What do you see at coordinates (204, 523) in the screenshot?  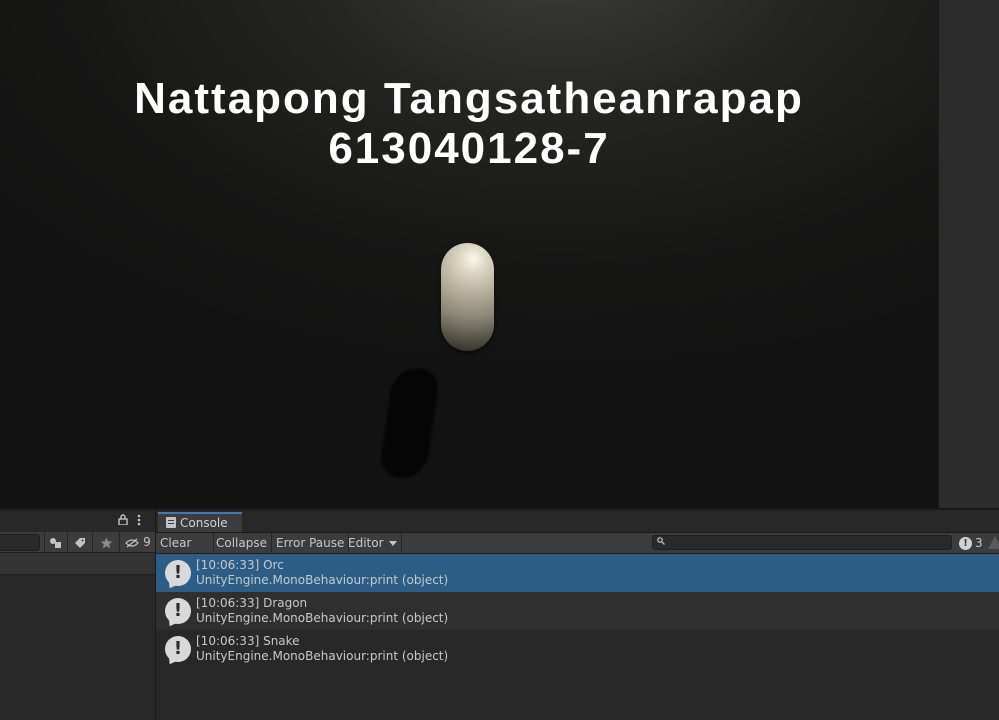 I see `tab-console-label: Console` at bounding box center [204, 523].